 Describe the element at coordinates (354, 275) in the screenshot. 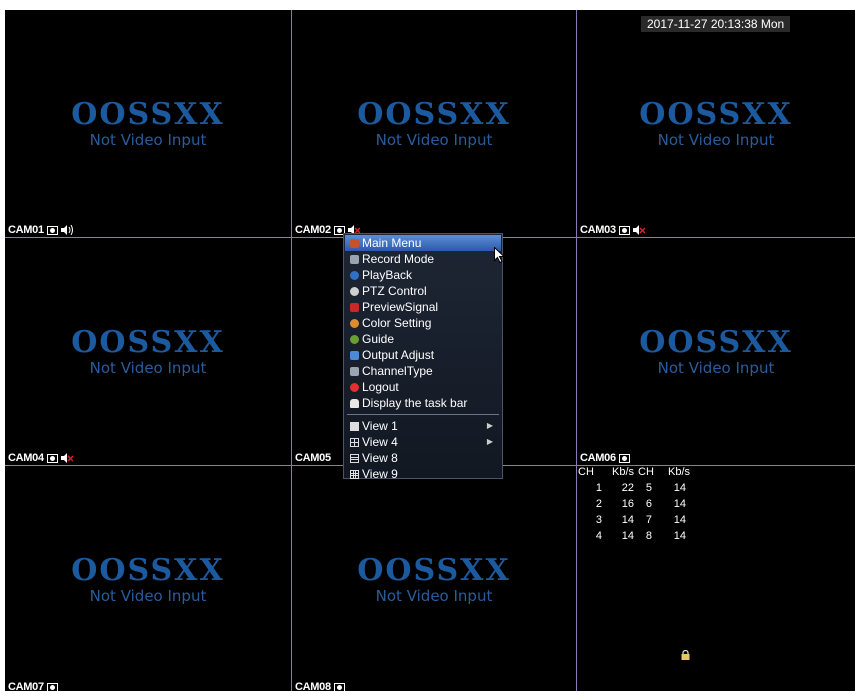

I see `playback-icon` at that location.